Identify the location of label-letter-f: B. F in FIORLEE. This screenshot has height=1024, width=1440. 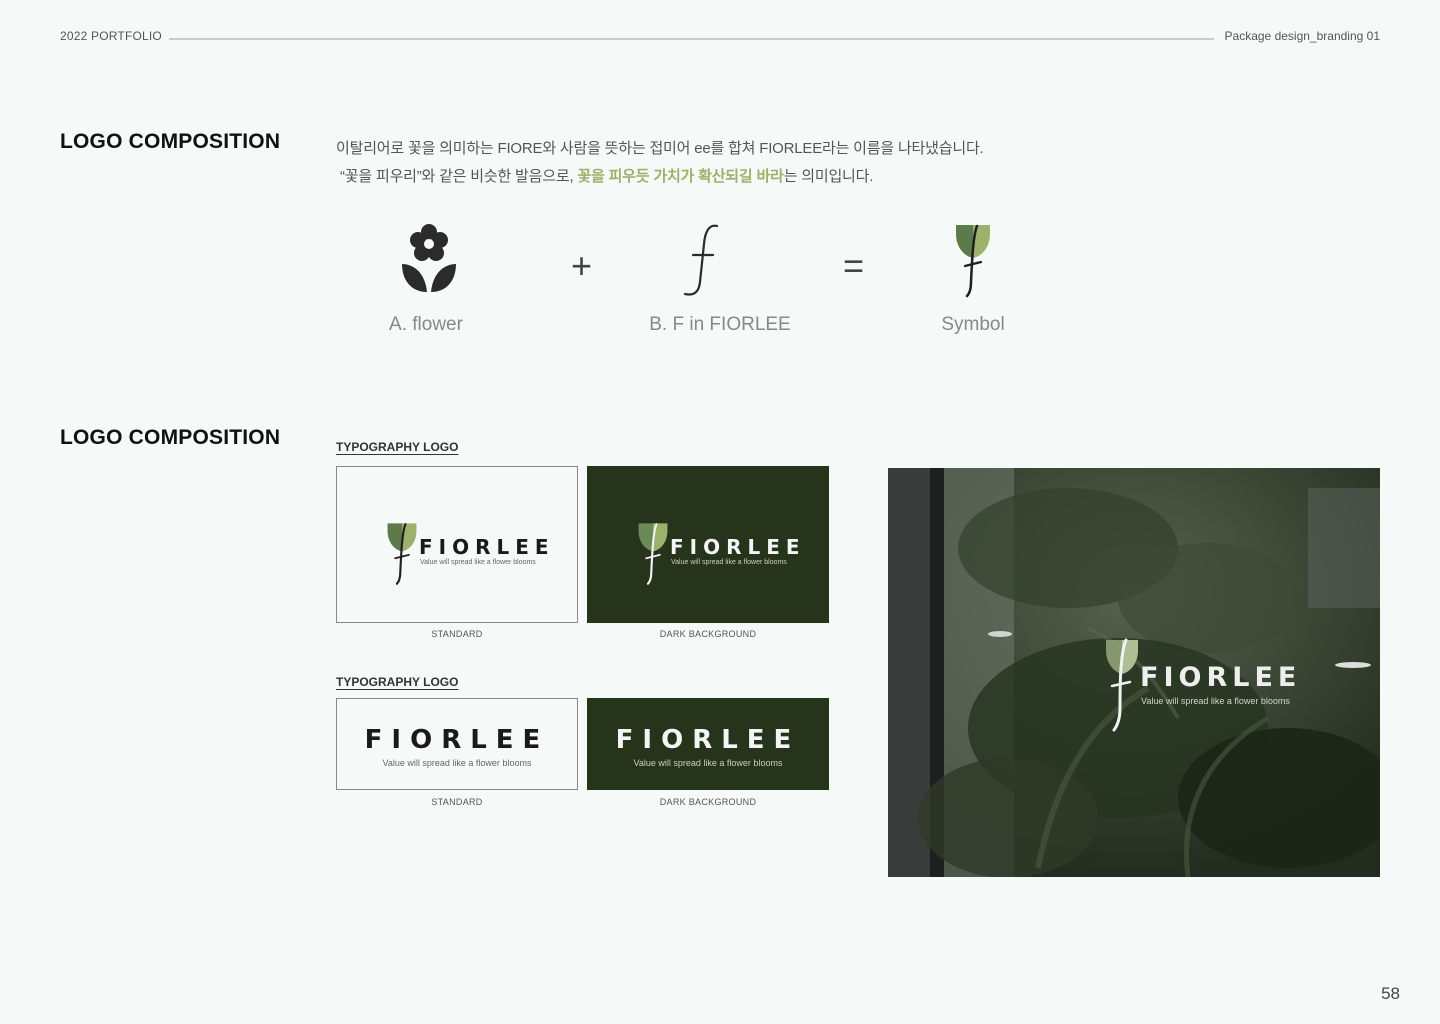
(720, 324).